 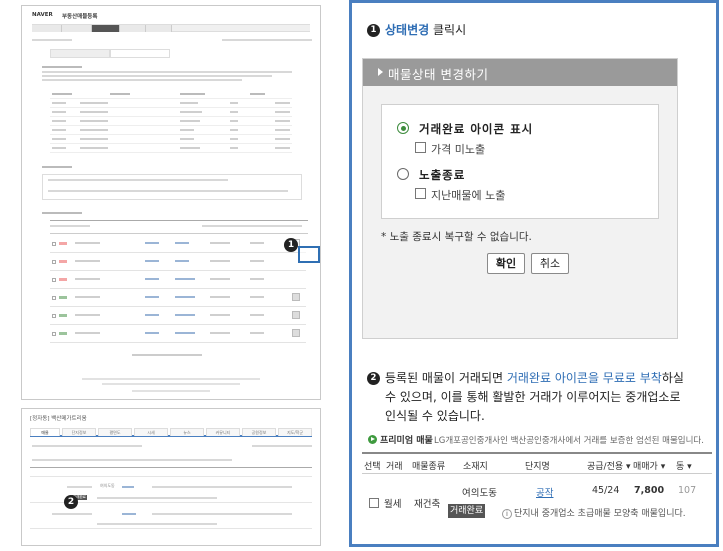 What do you see at coordinates (584, 378) in the screenshot?
I see `step-2-highlight: 거래완료 아이콘을 무료로 부착` at bounding box center [584, 378].